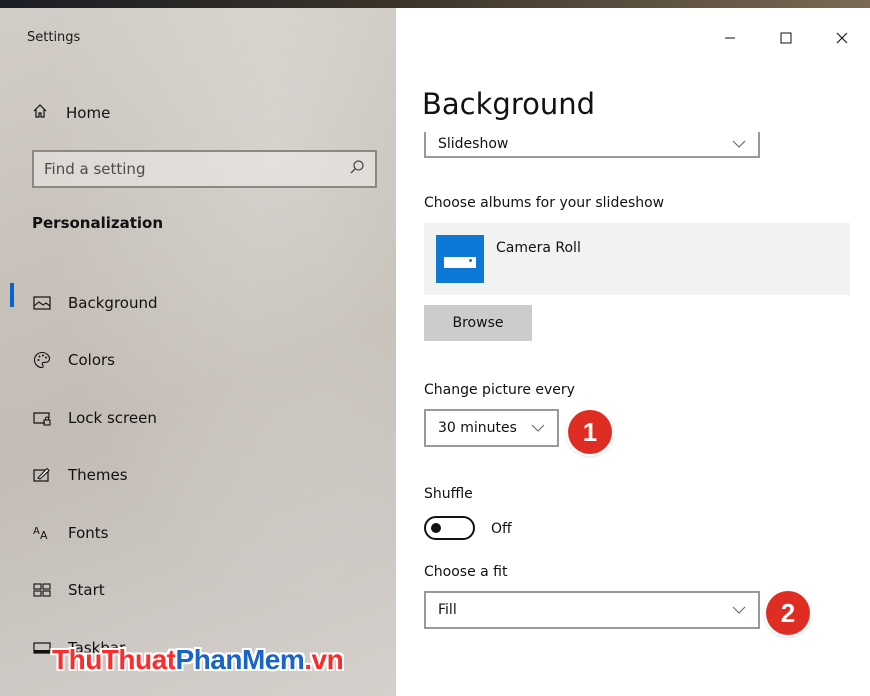  What do you see at coordinates (538, 248) in the screenshot?
I see `album-name: Camera Roll` at bounding box center [538, 248].